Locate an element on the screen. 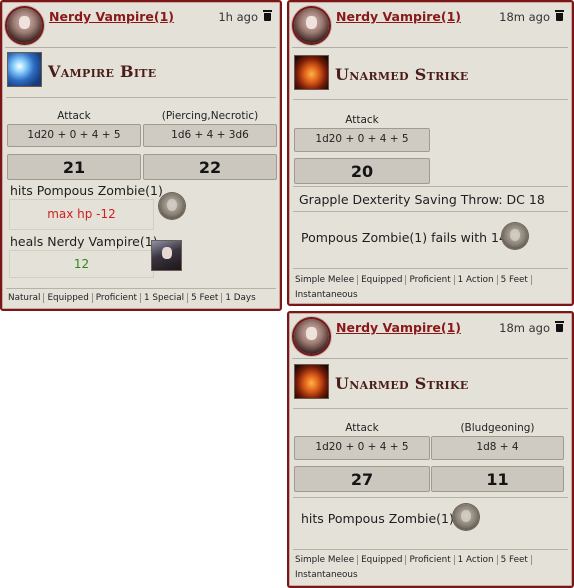 The image size is (574, 588). vampire-bite-icon is located at coordinates (24, 69).